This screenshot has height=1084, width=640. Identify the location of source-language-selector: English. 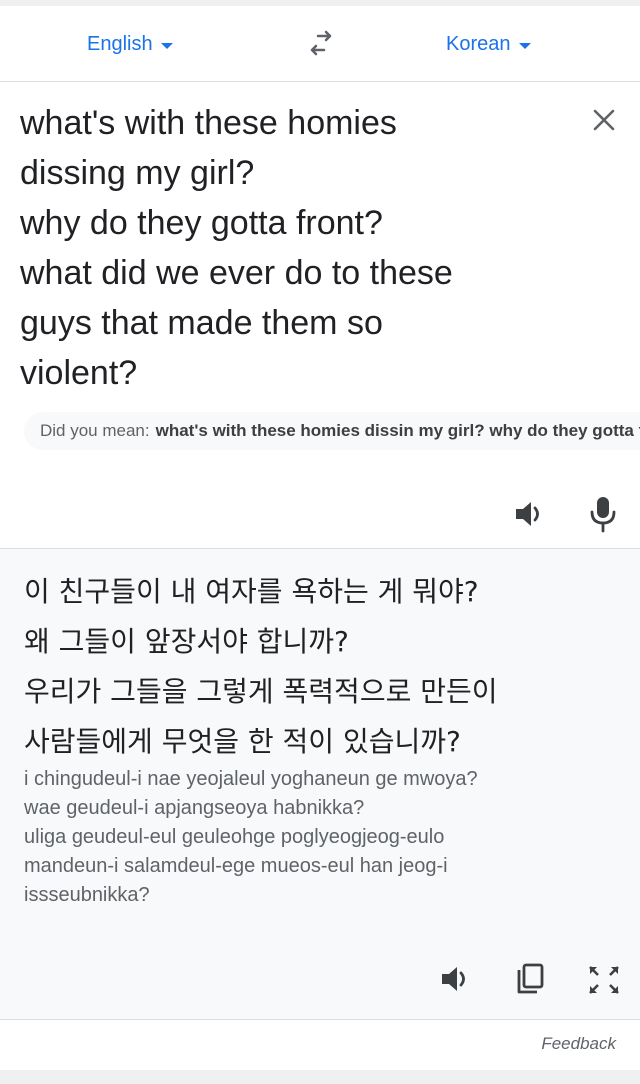
(130, 44).